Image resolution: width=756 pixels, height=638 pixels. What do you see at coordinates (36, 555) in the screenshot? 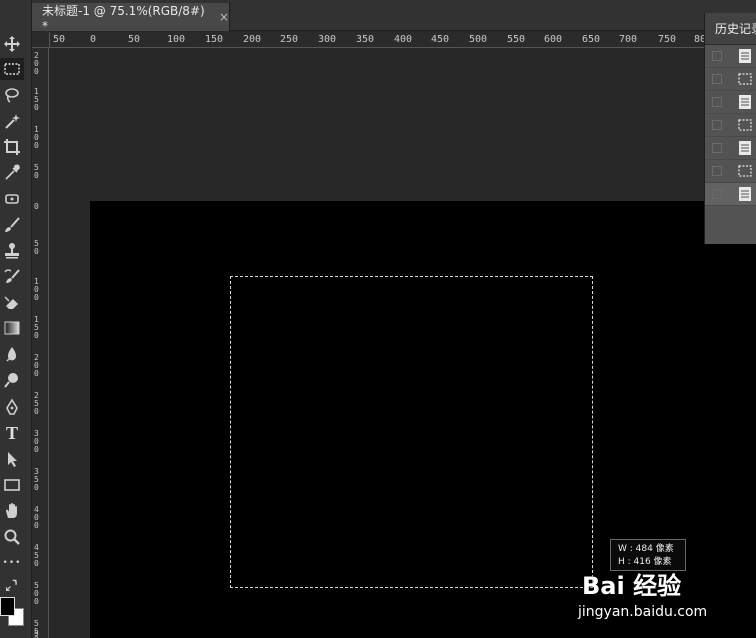
I see `ruler-v-tick-label: 450` at bounding box center [36, 555].